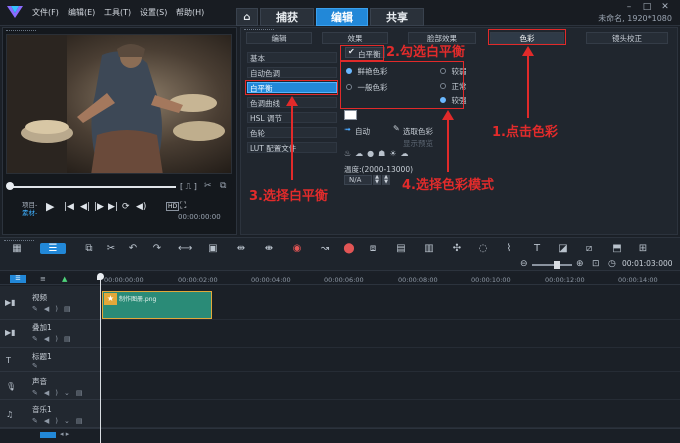 Image resolution: width=680 pixels, height=443 pixels. I want to click on ruler-label: 00:00:06:00, so click(344, 280).